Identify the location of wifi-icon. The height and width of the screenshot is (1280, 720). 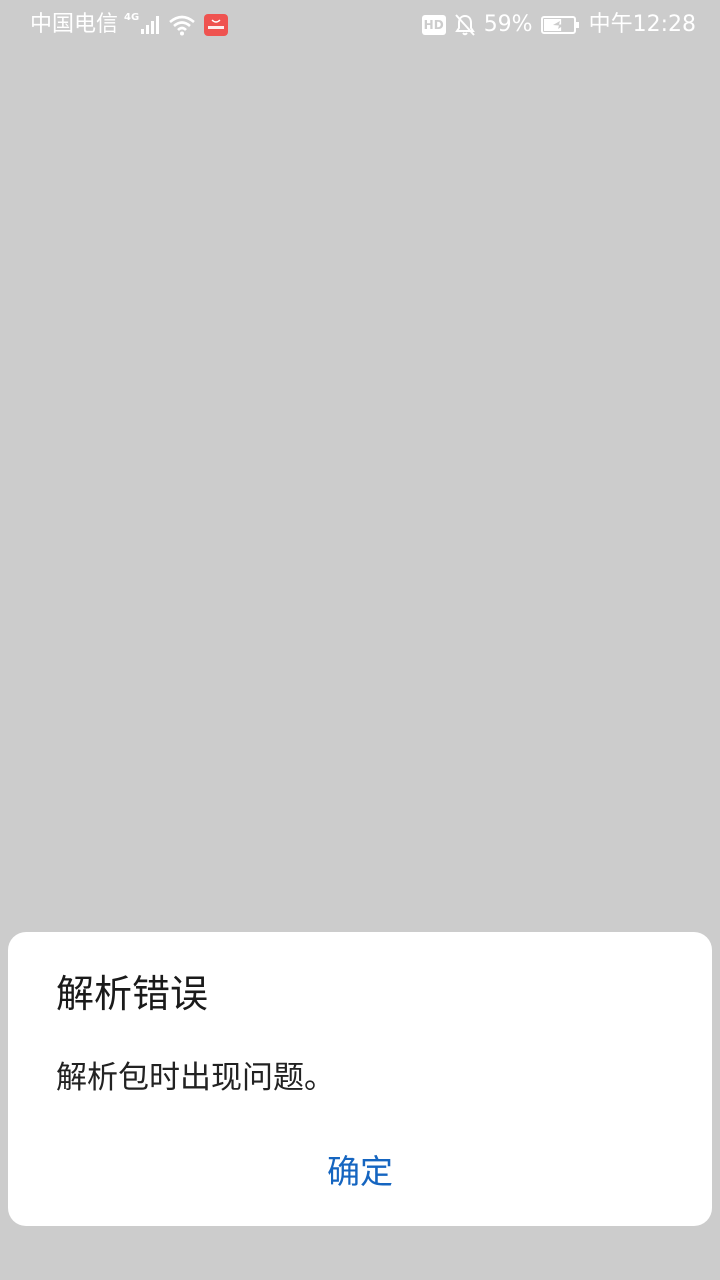
(182, 25).